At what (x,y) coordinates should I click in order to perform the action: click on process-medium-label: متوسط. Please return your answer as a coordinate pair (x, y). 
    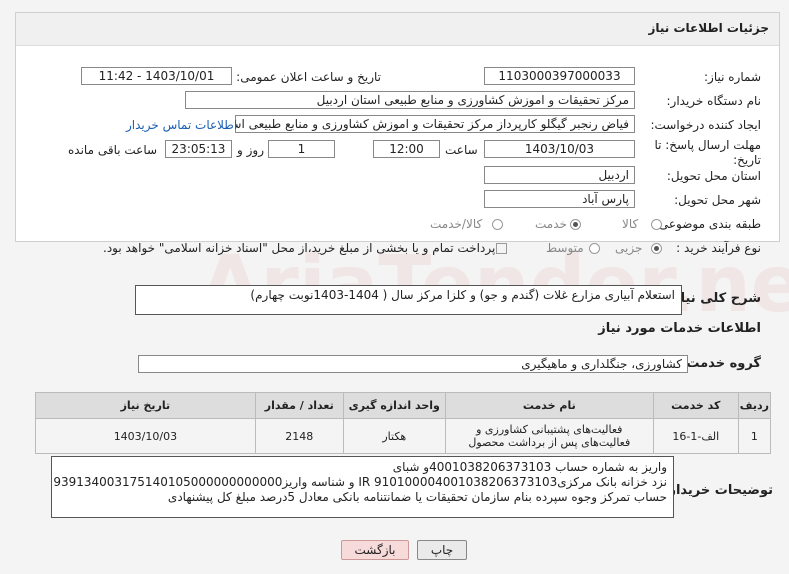
    Looking at the image, I should click on (565, 248).